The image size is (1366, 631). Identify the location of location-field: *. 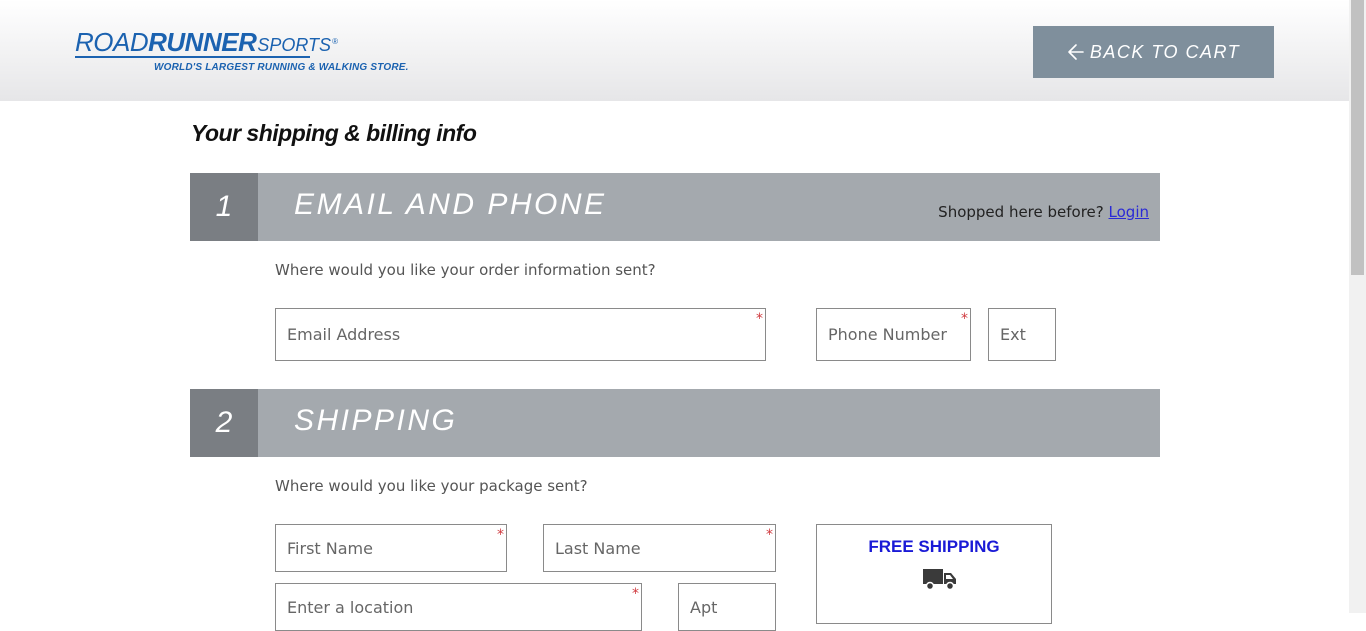
(458, 607).